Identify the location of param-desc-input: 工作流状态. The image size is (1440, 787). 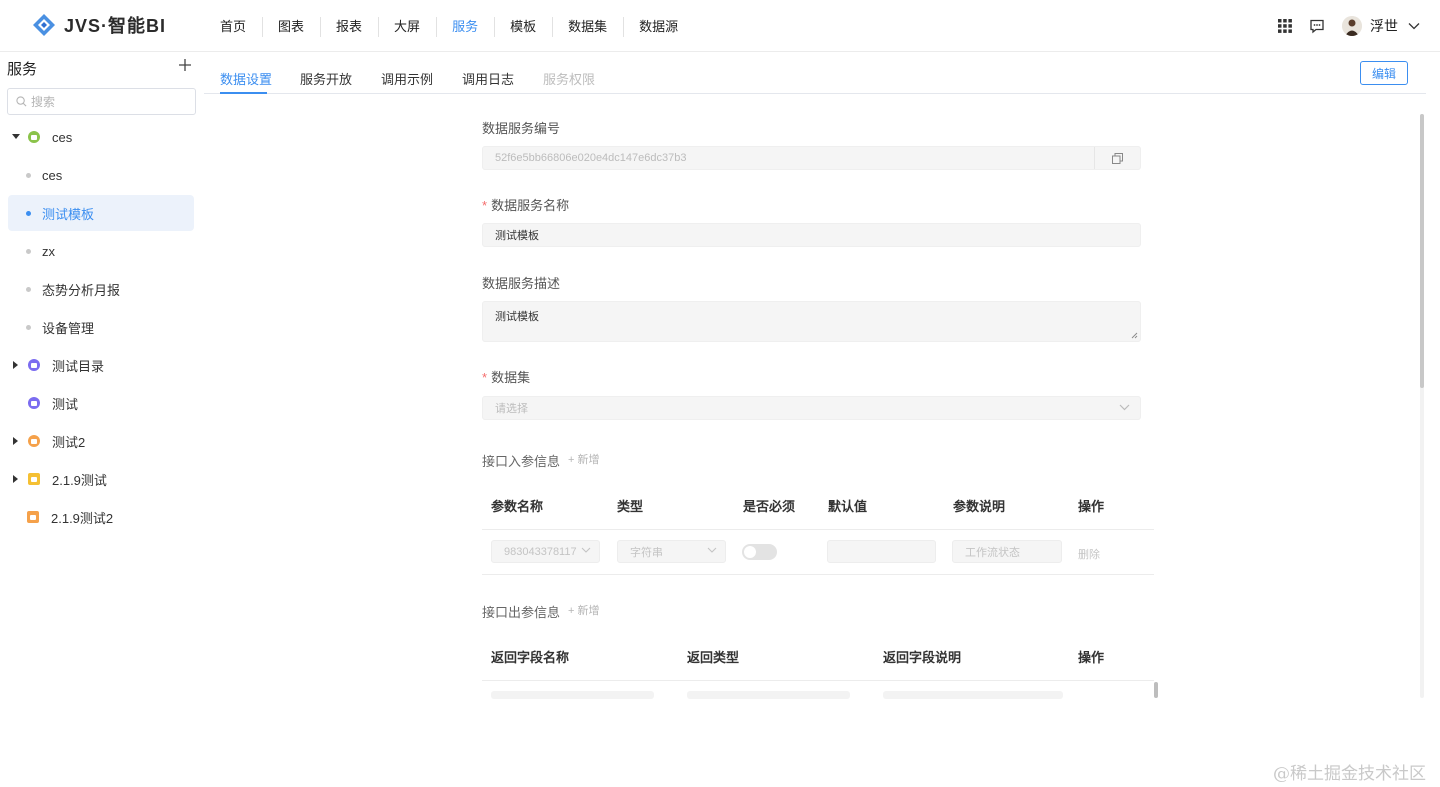
(1007, 551).